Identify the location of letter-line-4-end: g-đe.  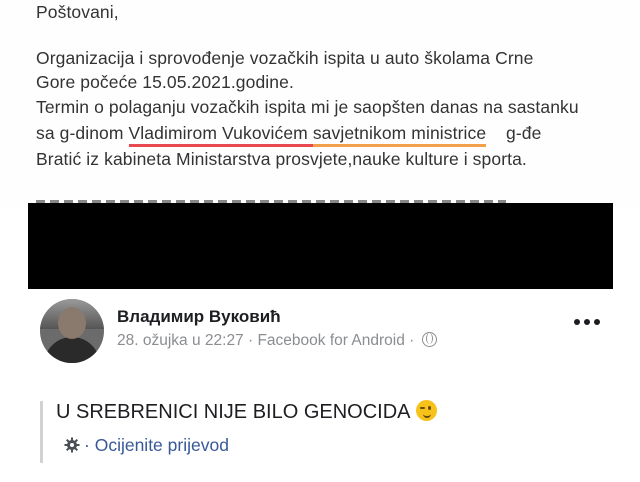
(514, 133).